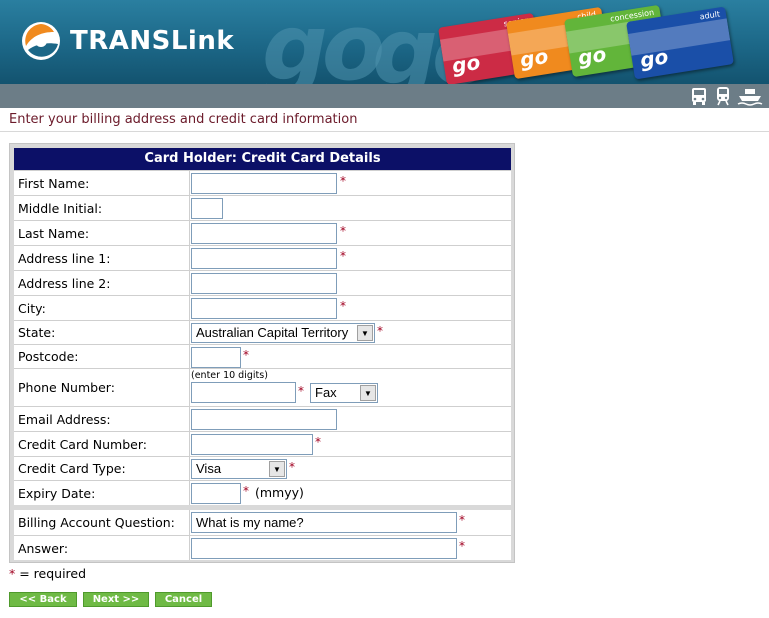 Image resolution: width=769 pixels, height=618 pixels. I want to click on credit-card-type-select: Visa ▼, so click(239, 469).